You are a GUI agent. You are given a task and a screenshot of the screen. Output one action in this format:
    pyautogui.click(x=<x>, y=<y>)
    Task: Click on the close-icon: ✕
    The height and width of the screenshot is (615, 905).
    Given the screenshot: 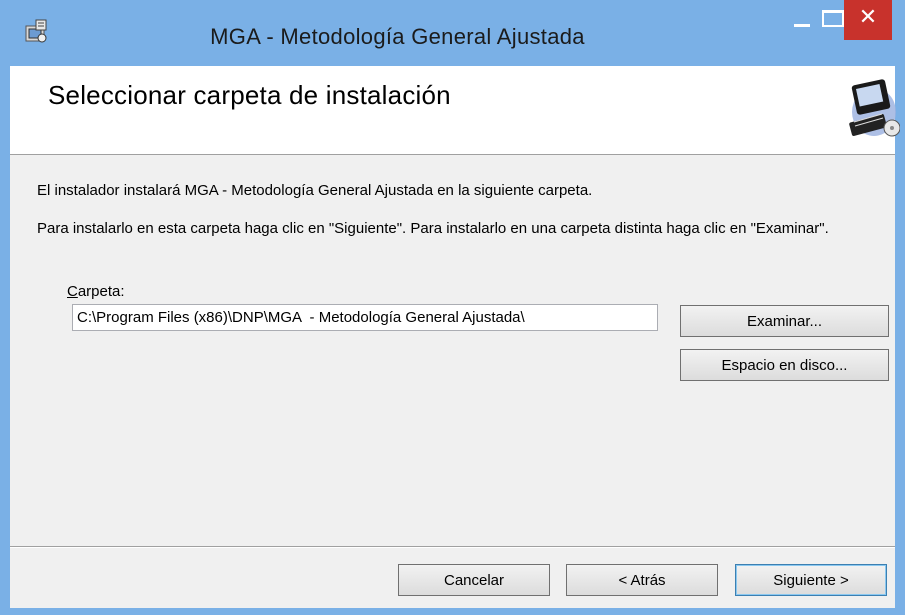 What is the action you would take?
    pyautogui.click(x=868, y=20)
    